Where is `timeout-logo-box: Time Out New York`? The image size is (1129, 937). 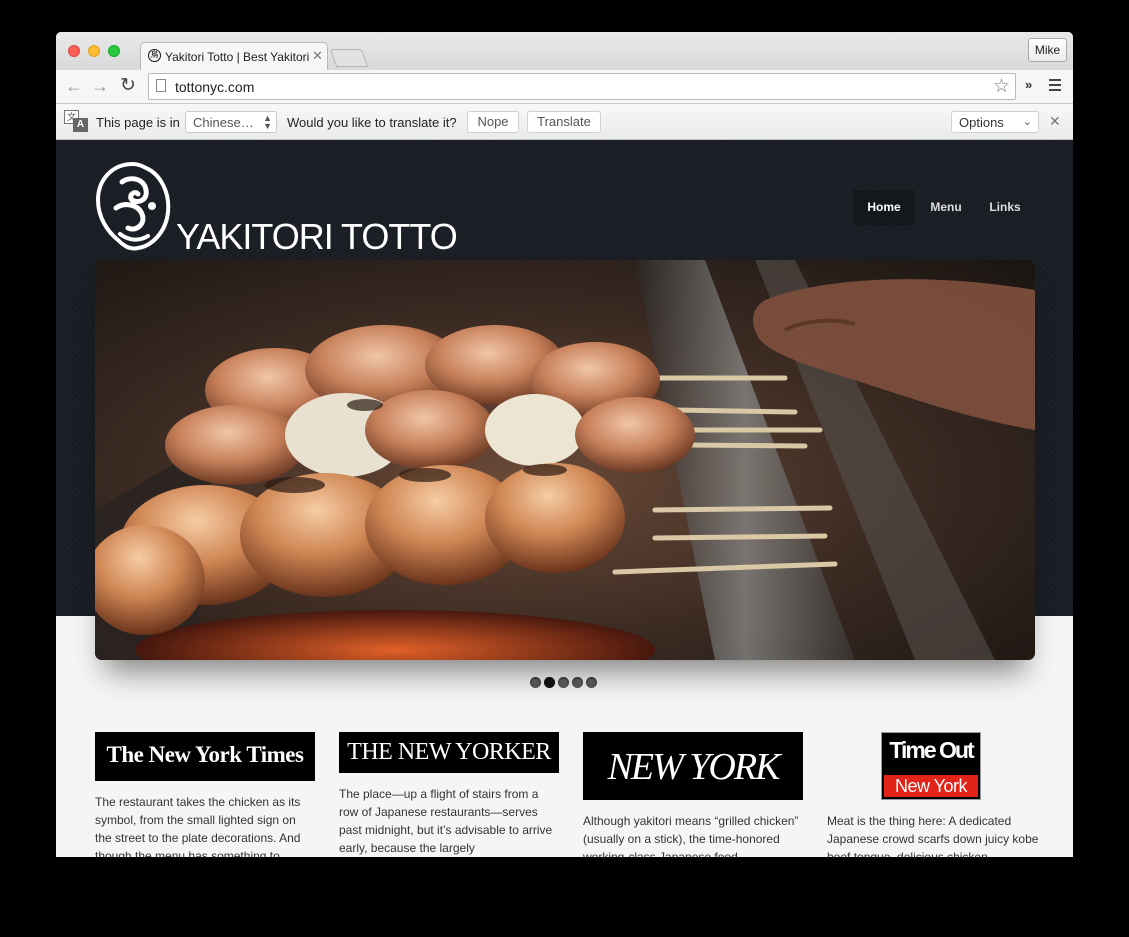
timeout-logo-box: Time Out New York is located at coordinates (931, 766).